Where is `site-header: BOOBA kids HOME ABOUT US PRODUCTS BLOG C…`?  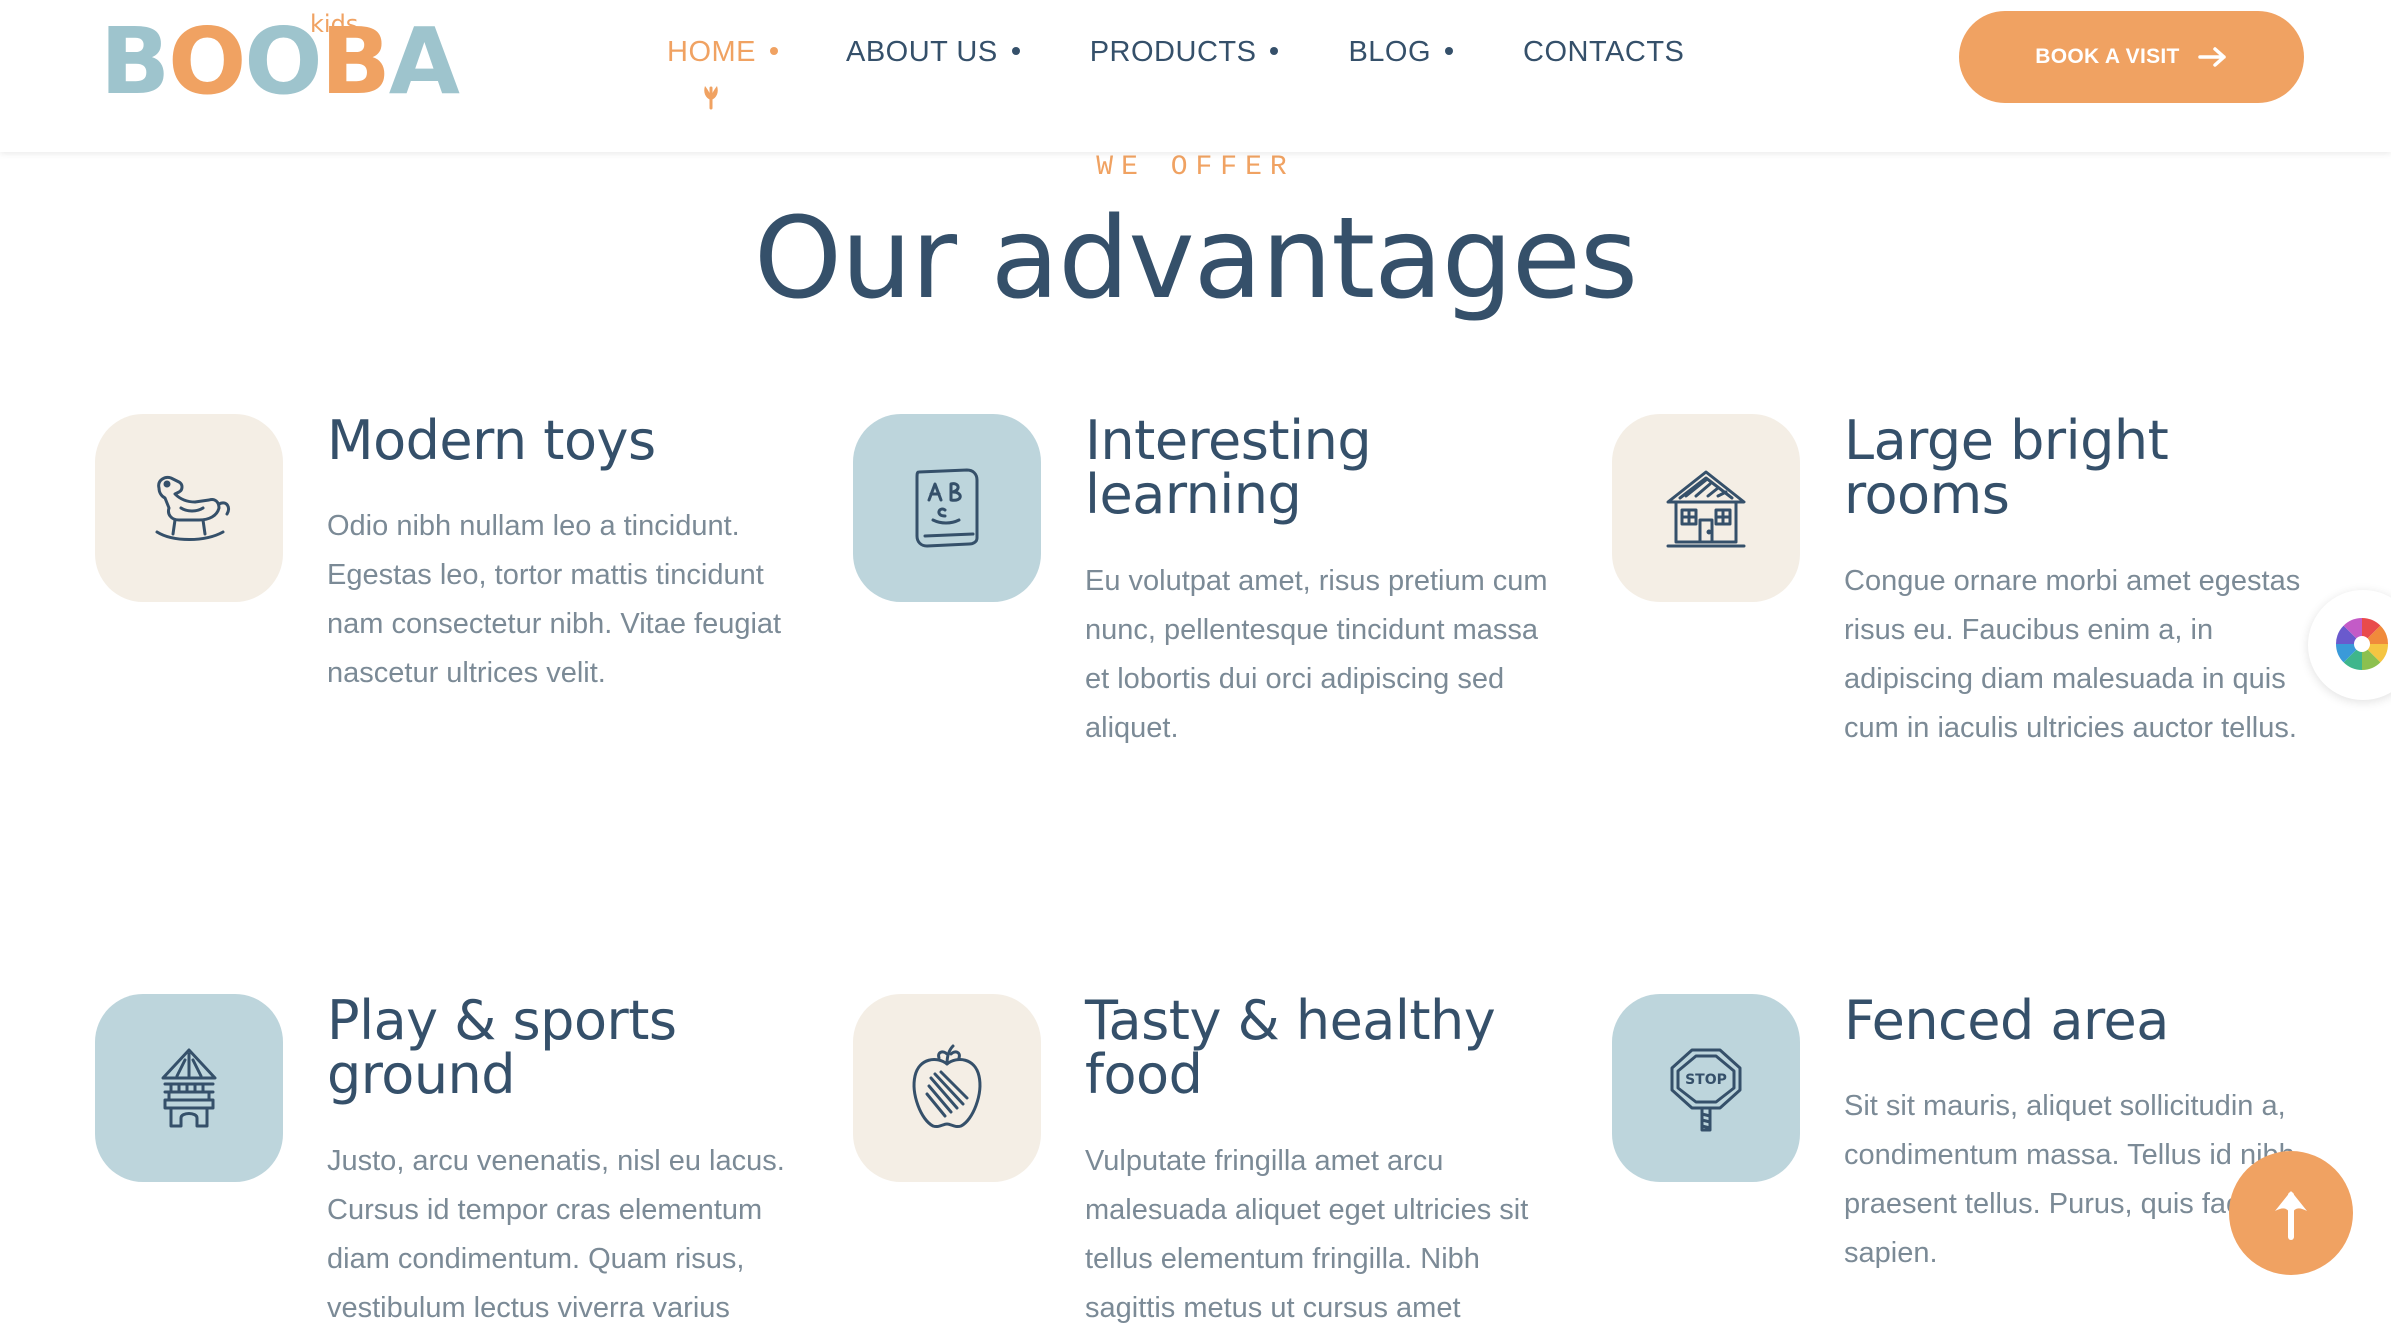
site-header: BOOBA kids HOME ABOUT US PRODUCTS BLOG C… is located at coordinates (1195, 76).